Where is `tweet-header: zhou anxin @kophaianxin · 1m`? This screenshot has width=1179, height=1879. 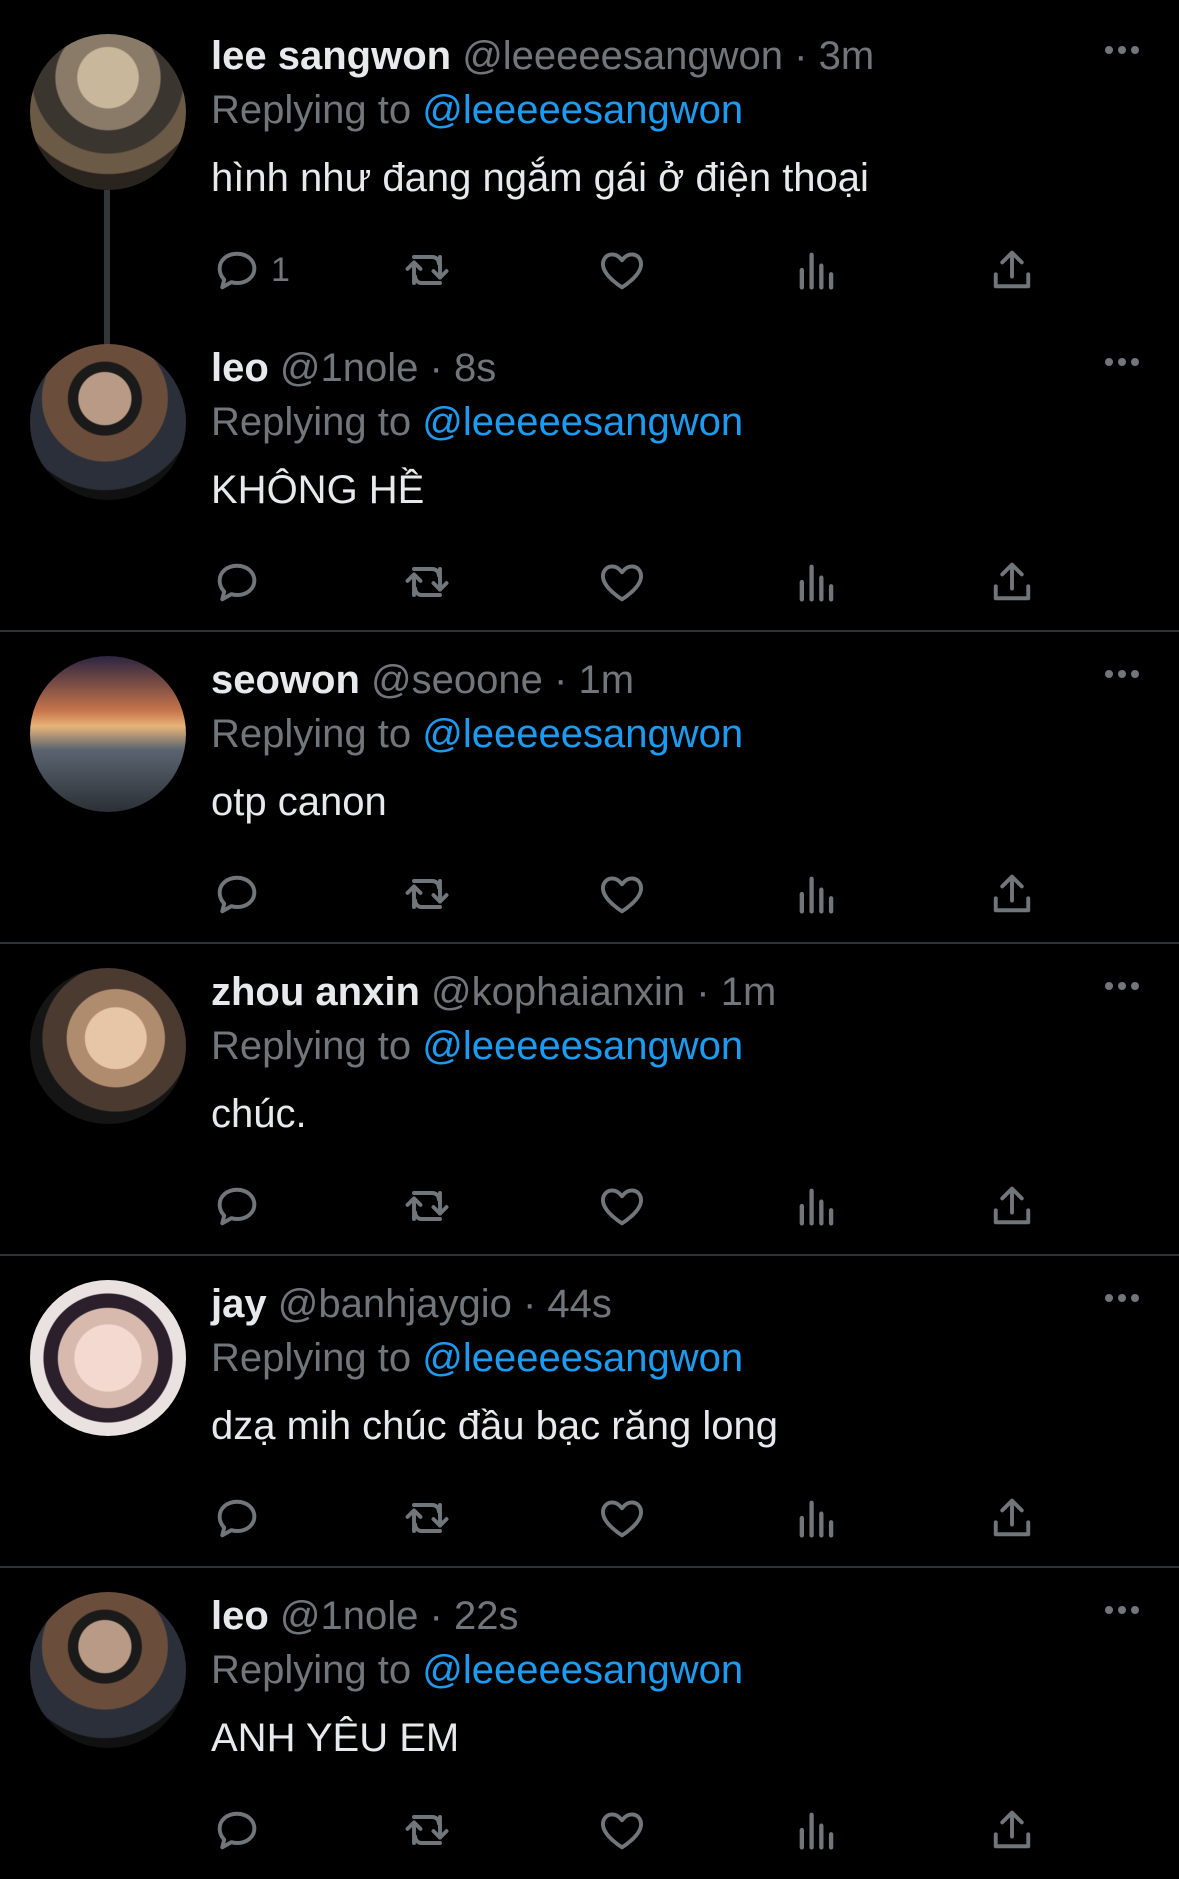
tweet-header: zhou anxin @kophaianxin · 1m is located at coordinates (493, 992).